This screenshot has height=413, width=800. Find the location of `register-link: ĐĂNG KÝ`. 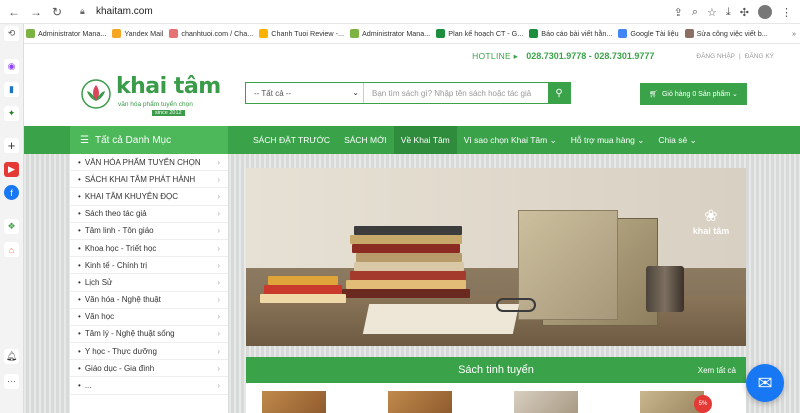

register-link: ĐĂNG KÝ is located at coordinates (759, 56).